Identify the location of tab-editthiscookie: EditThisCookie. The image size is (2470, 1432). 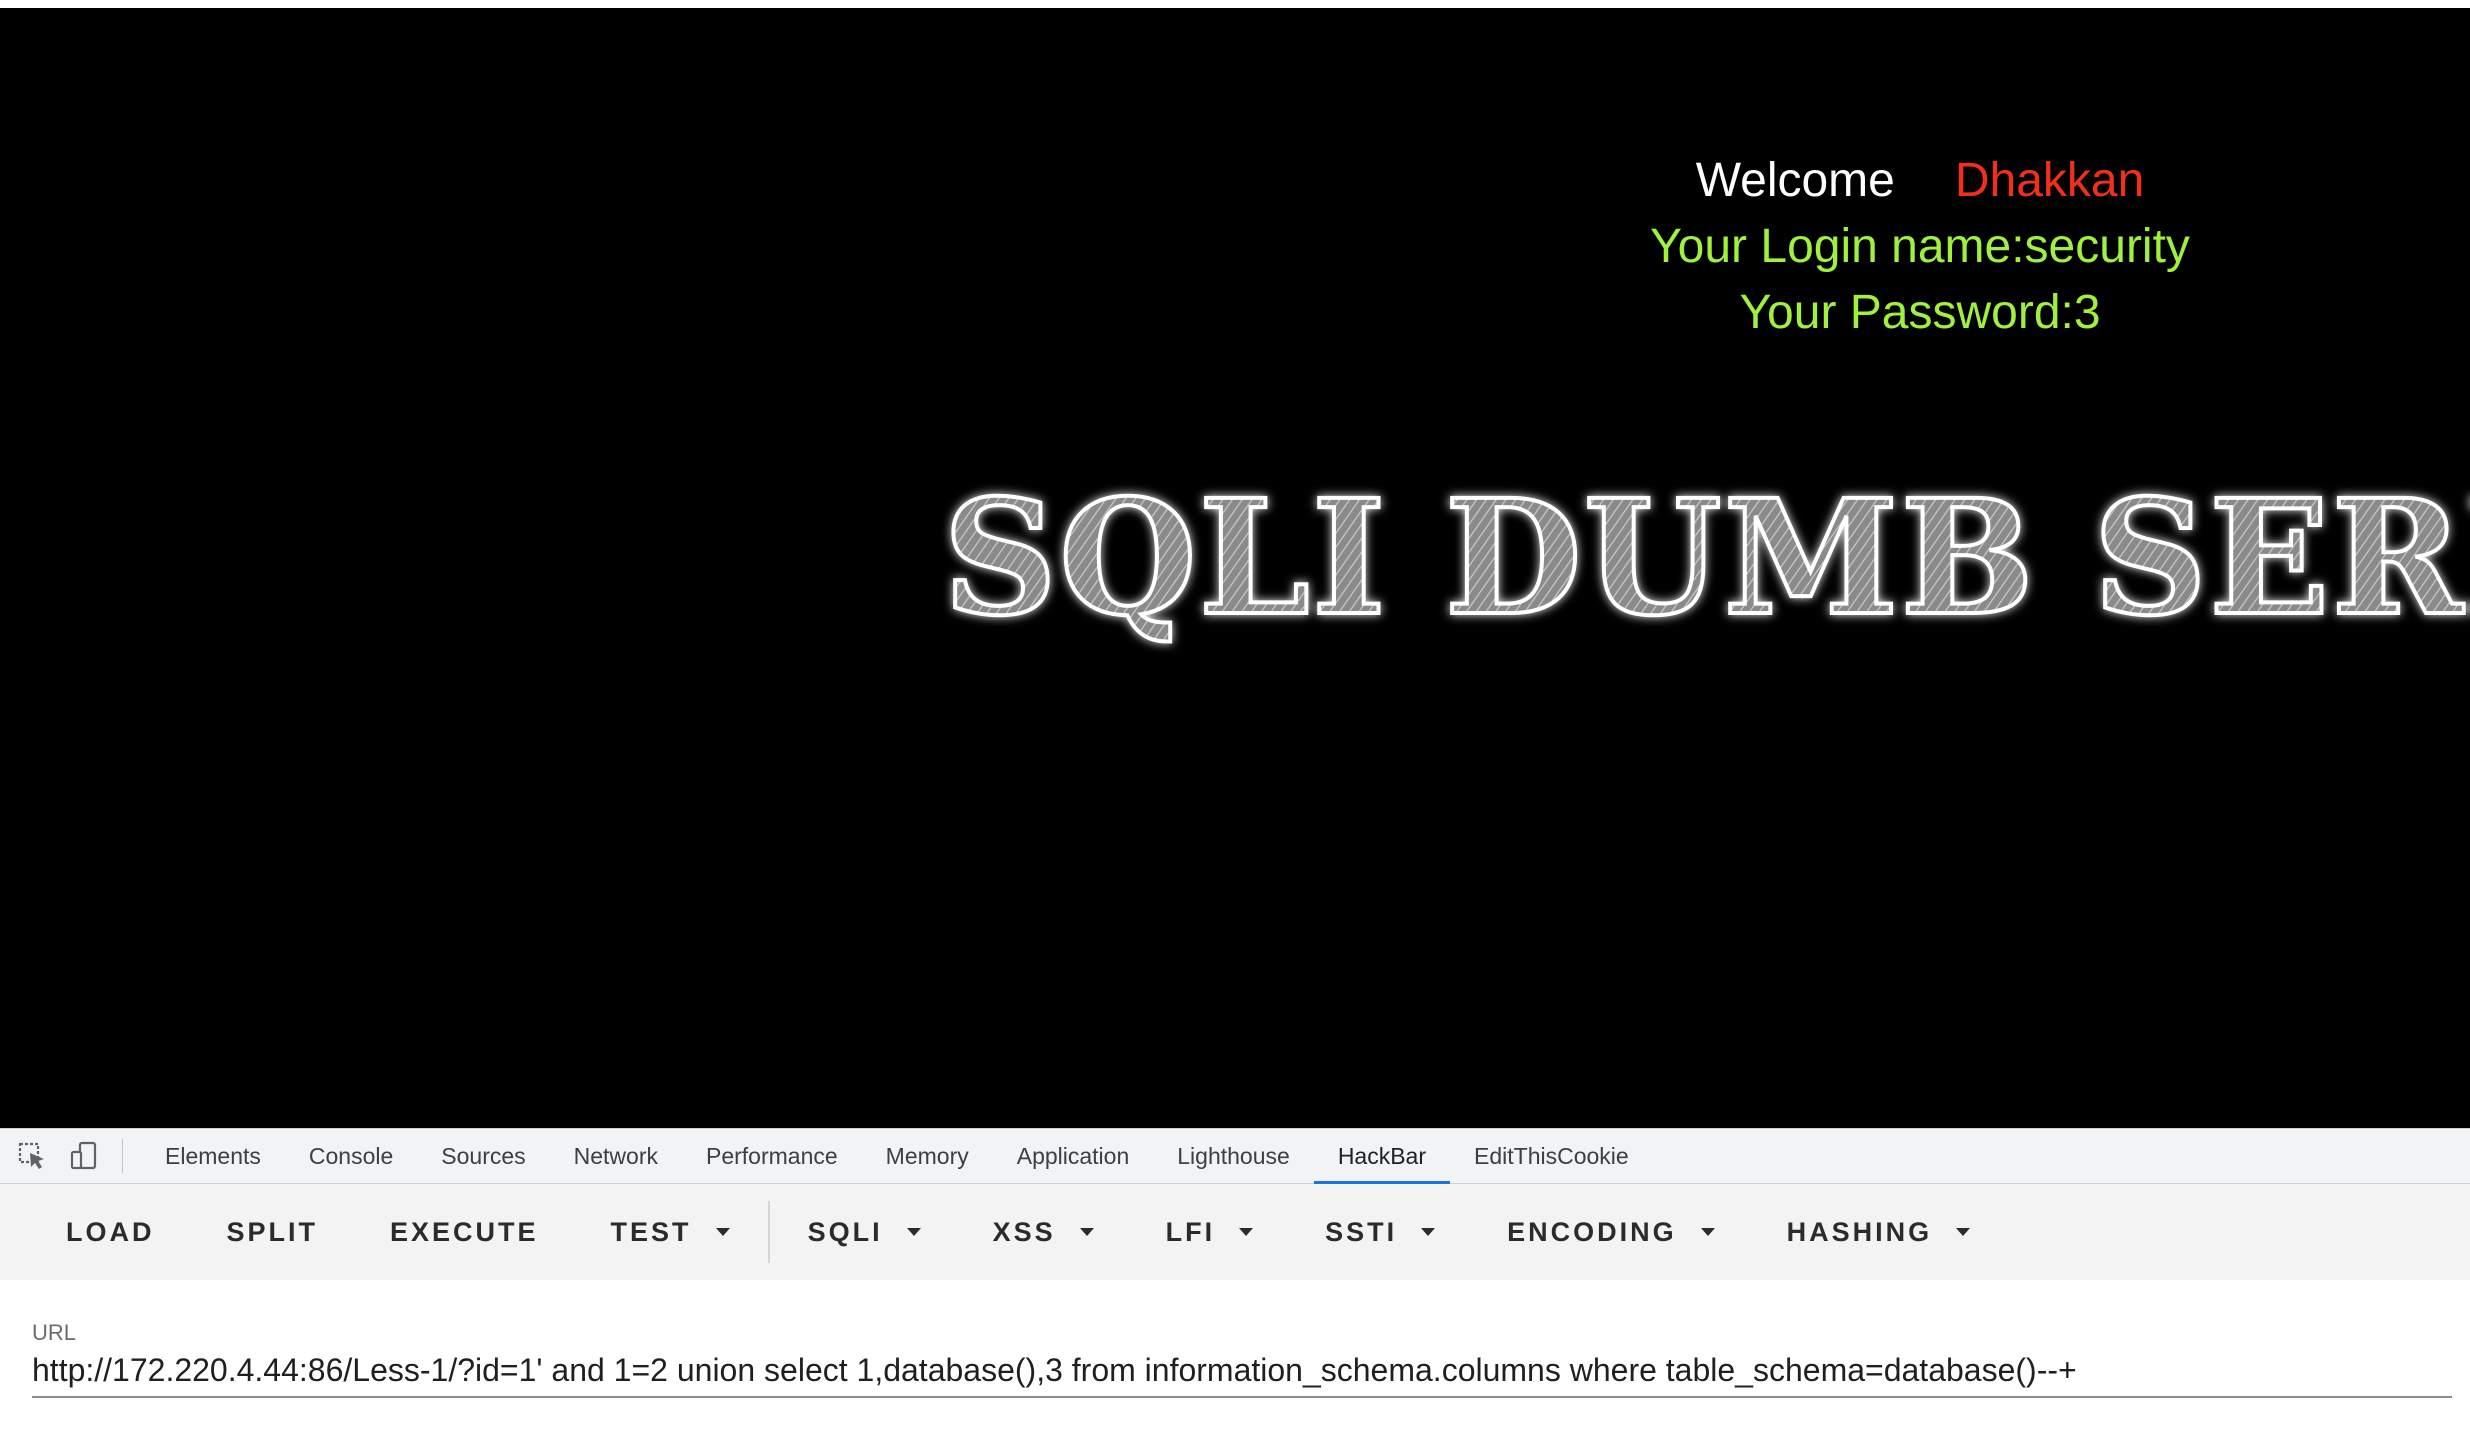
(1551, 1156).